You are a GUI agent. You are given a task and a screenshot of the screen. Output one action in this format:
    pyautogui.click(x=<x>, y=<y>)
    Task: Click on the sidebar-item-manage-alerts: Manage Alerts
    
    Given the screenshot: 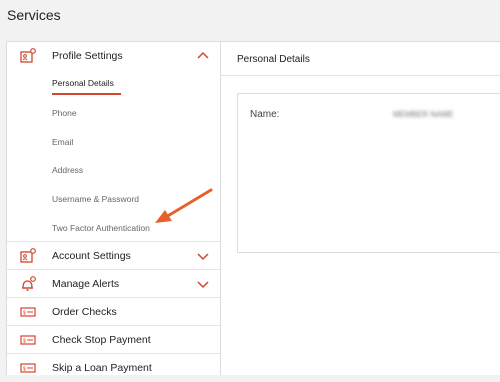 What is the action you would take?
    pyautogui.click(x=113, y=284)
    